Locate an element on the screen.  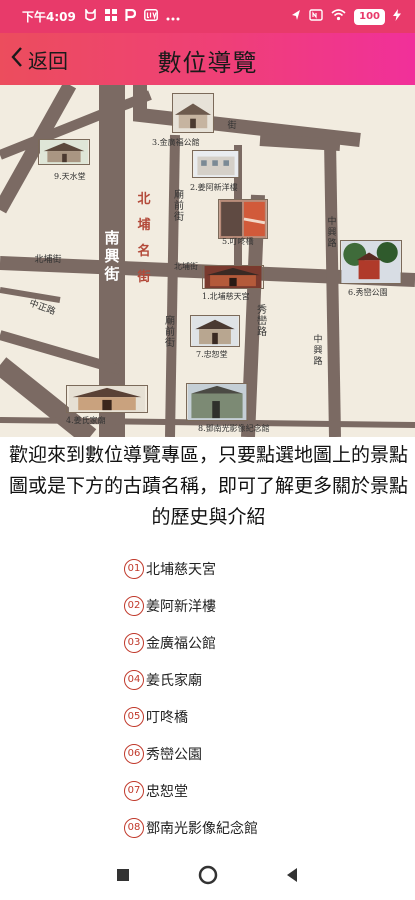
street-label-jie: 街 is located at coordinates (232, 126).